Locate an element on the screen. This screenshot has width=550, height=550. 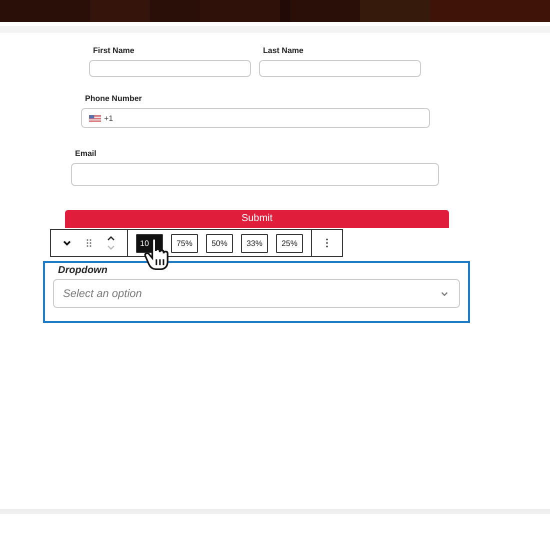
field-label: Last Name is located at coordinates (283, 50).